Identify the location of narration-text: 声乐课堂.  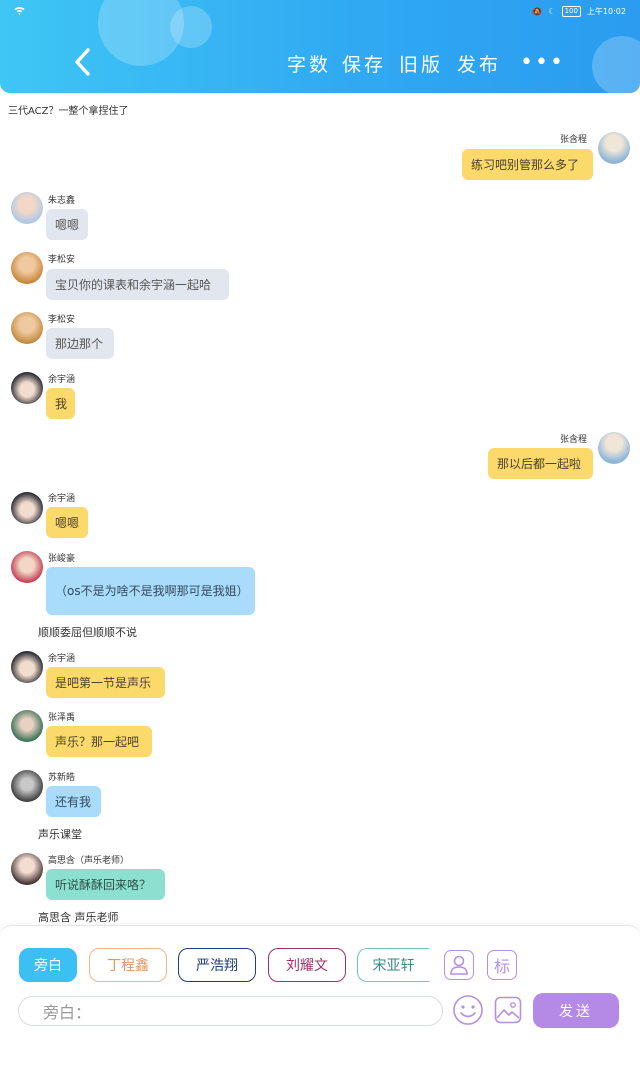
(60, 834).